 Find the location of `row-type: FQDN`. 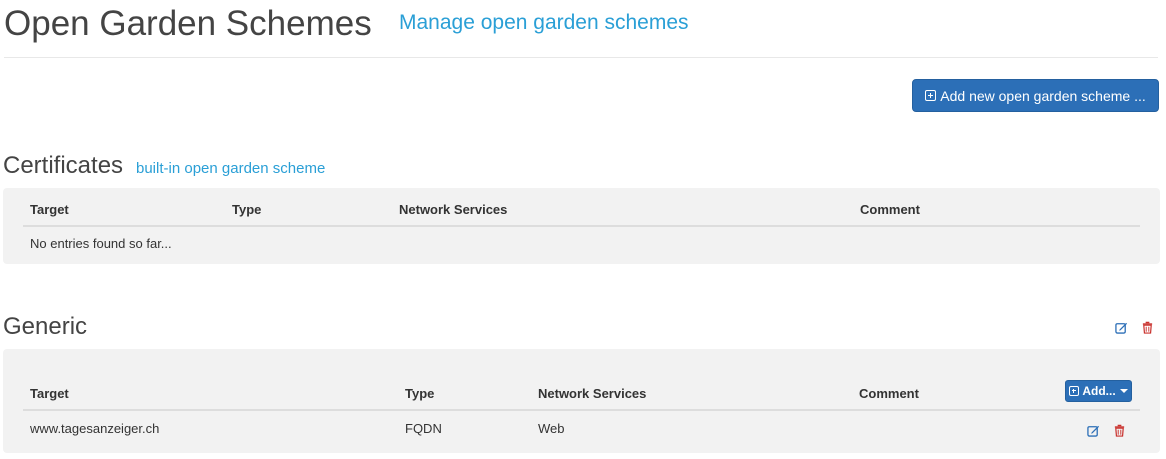

row-type: FQDN is located at coordinates (423, 428).